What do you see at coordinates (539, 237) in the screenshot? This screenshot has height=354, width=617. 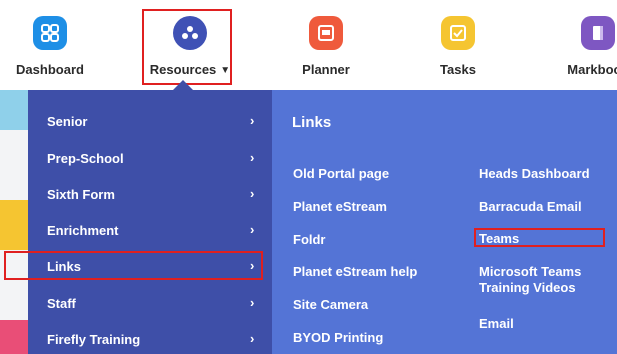 I see `teams-link-highlight` at bounding box center [539, 237].